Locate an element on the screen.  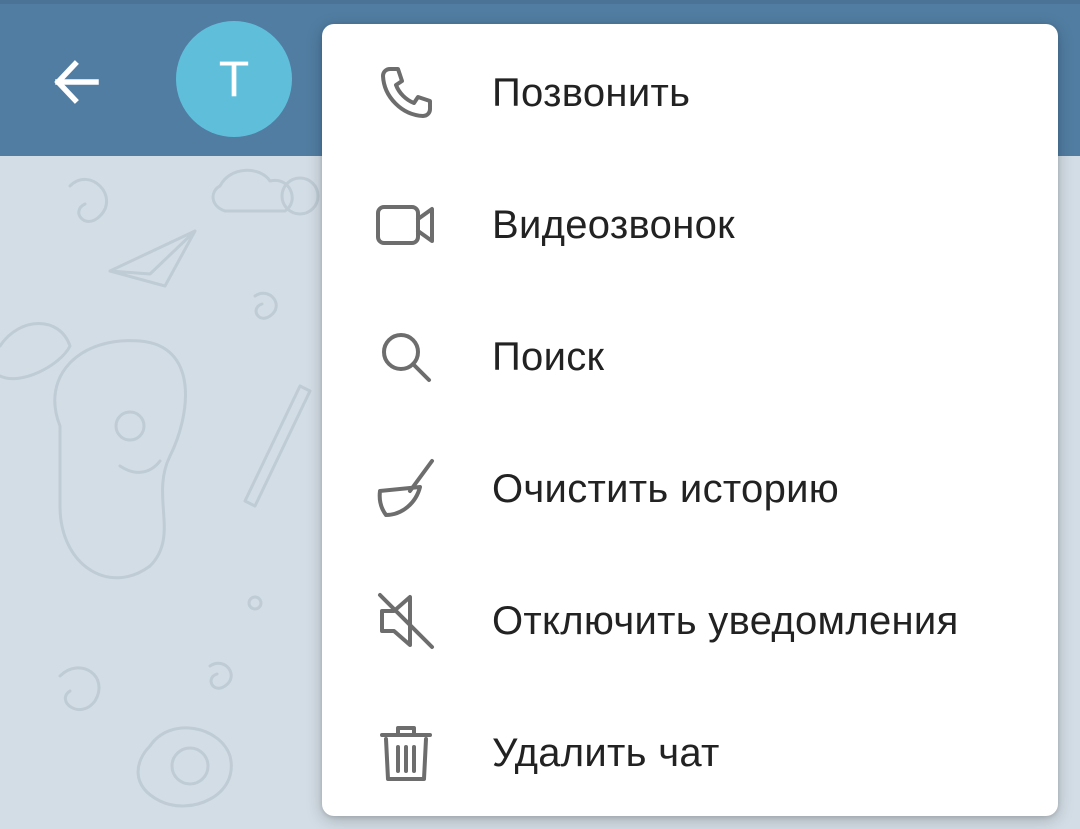
menu-item-label: Отключить уведомления is located at coordinates (725, 620).